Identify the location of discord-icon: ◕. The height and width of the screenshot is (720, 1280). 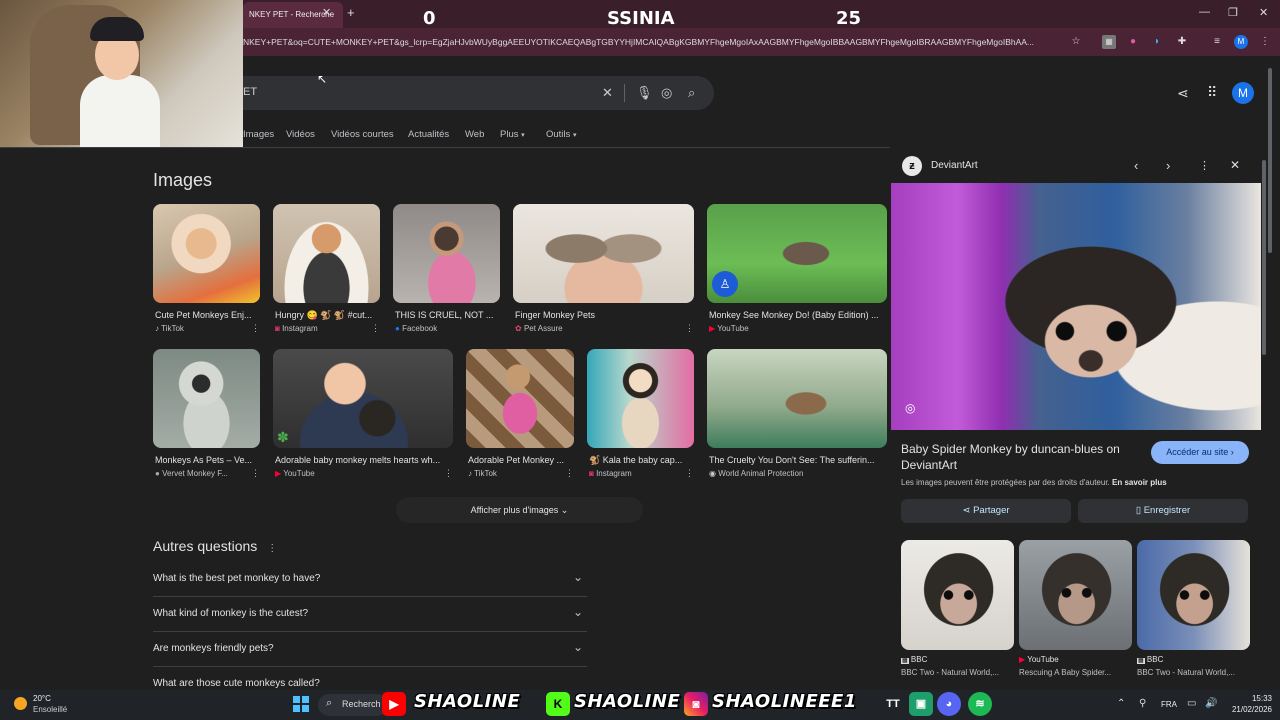
(949, 704).